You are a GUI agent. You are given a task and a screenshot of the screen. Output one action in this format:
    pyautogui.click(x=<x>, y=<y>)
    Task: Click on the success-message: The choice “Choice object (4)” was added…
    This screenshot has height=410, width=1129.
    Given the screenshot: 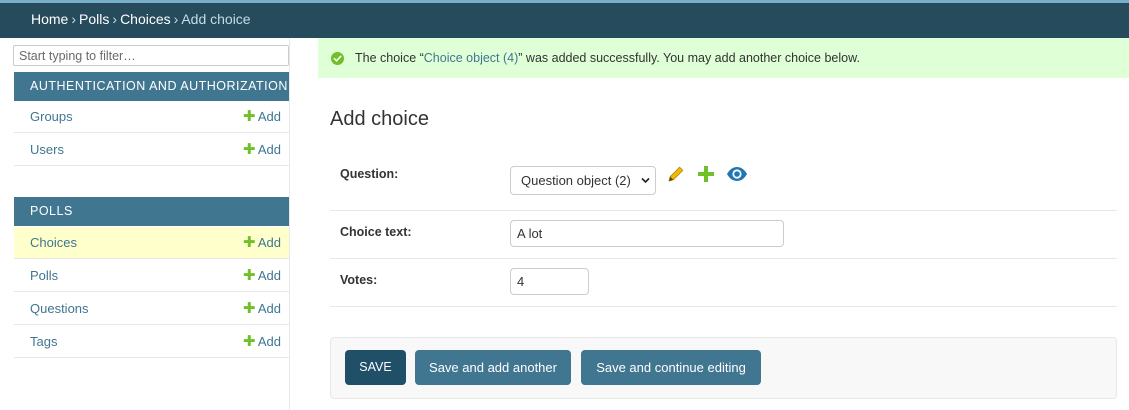 What is the action you would take?
    pyautogui.click(x=723, y=58)
    